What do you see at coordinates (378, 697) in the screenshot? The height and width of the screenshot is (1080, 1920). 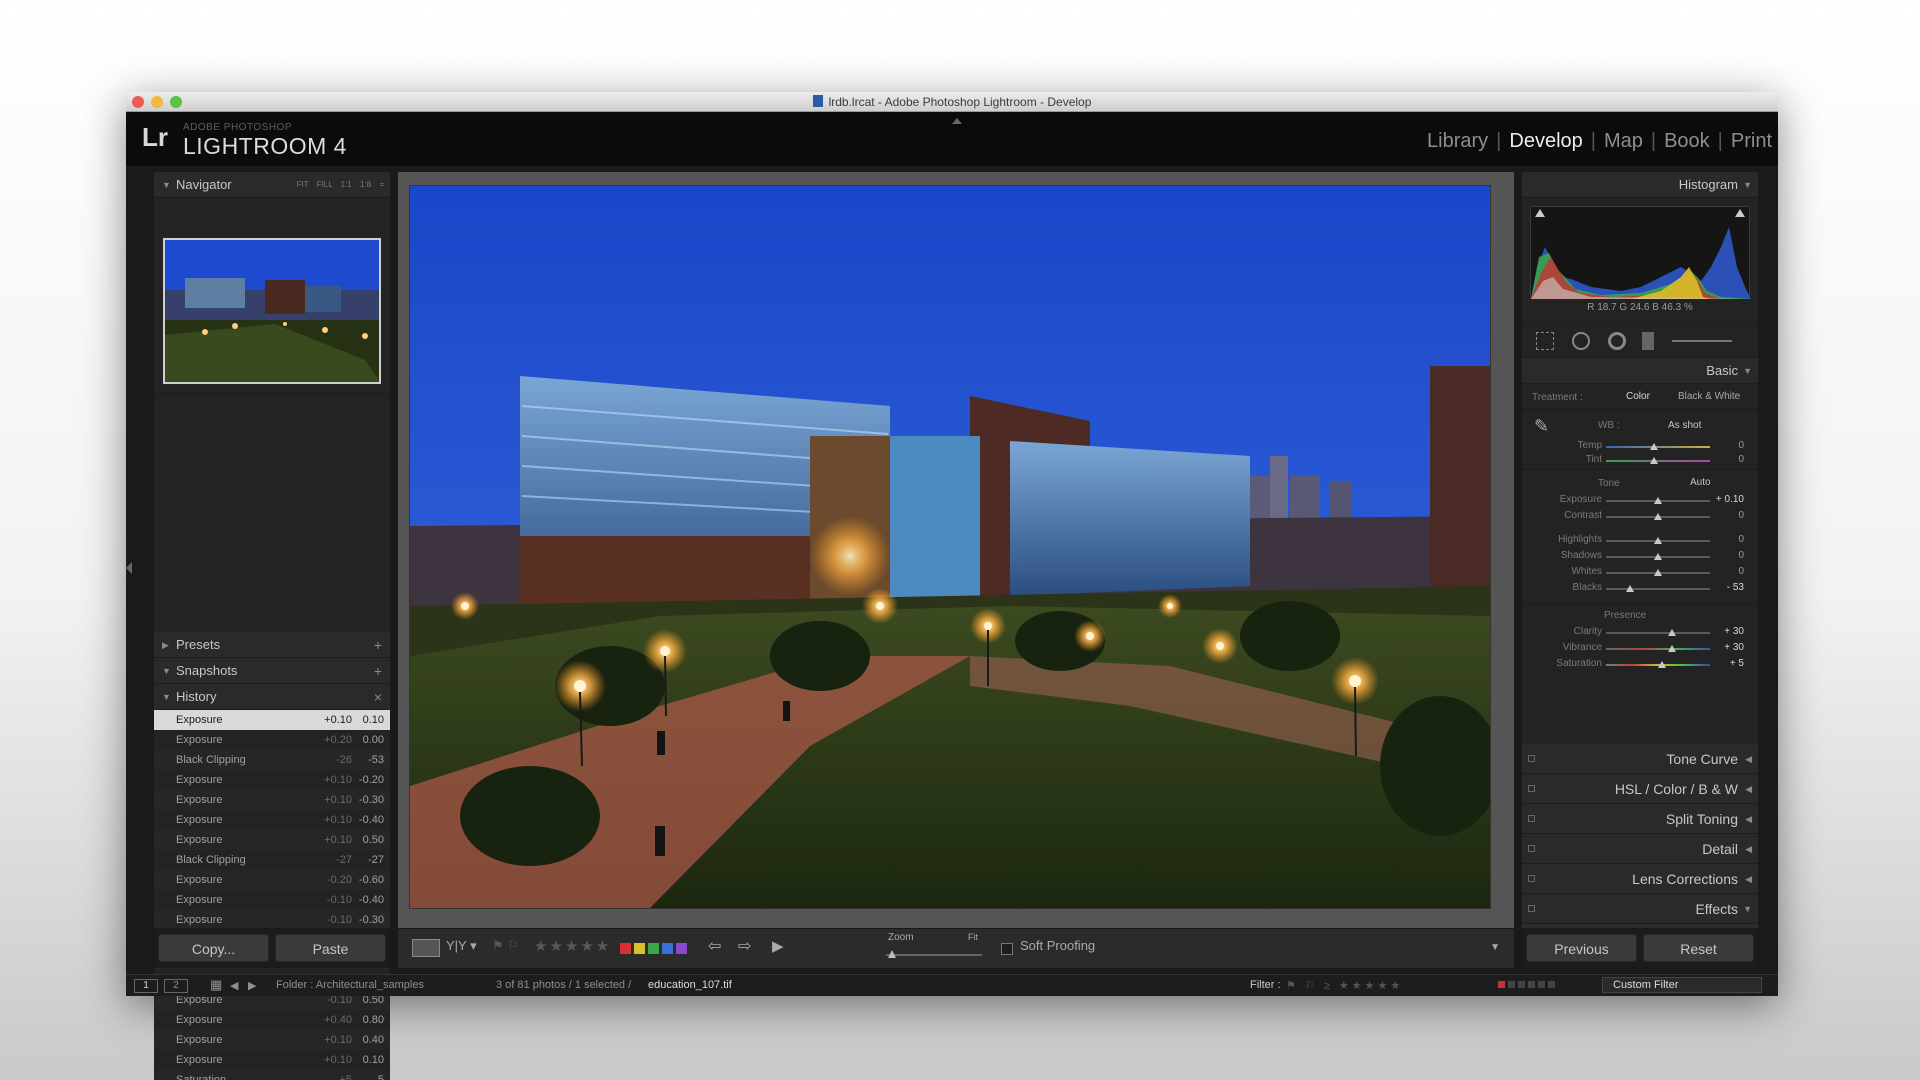 I see `clear-history-icon: ×` at bounding box center [378, 697].